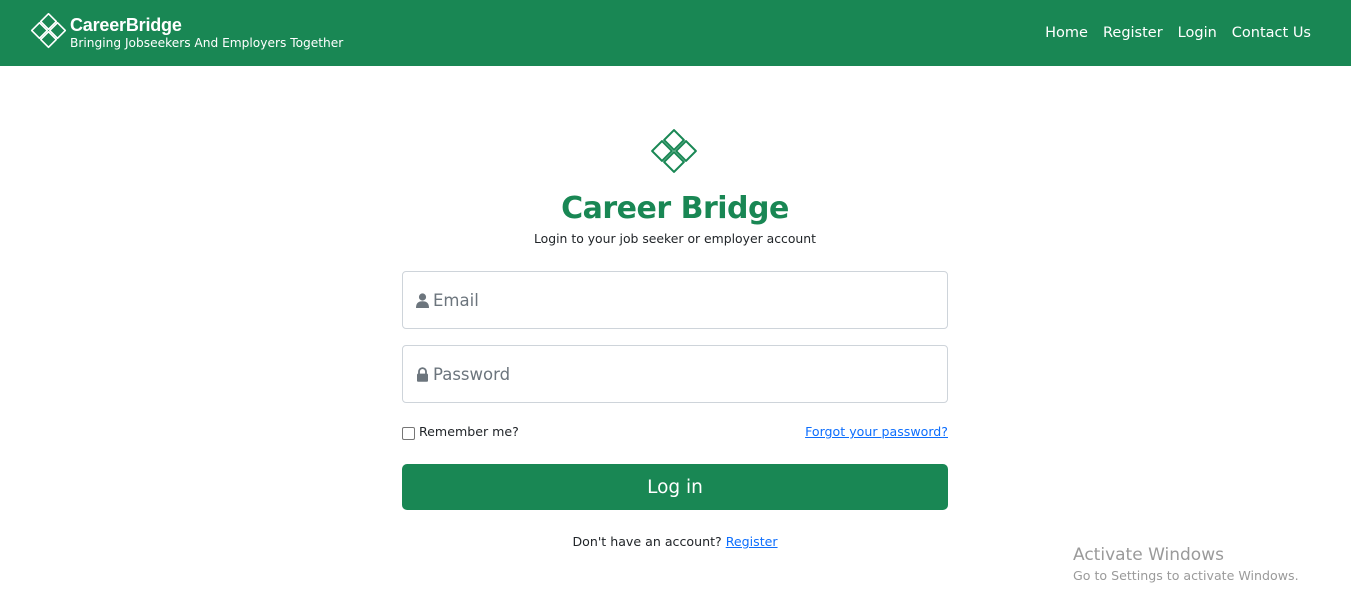  What do you see at coordinates (422, 300) in the screenshot?
I see `user-icon` at bounding box center [422, 300].